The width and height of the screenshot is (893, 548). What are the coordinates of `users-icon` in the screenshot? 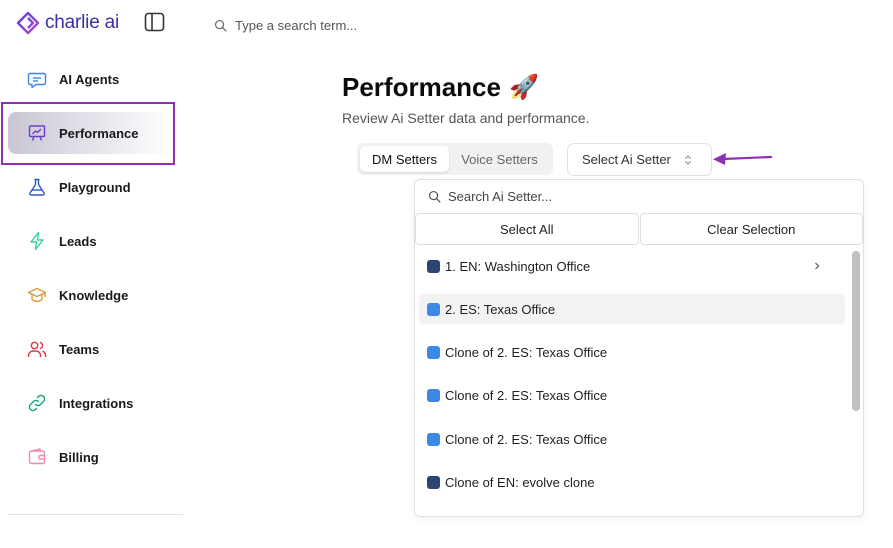 It's located at (37, 349).